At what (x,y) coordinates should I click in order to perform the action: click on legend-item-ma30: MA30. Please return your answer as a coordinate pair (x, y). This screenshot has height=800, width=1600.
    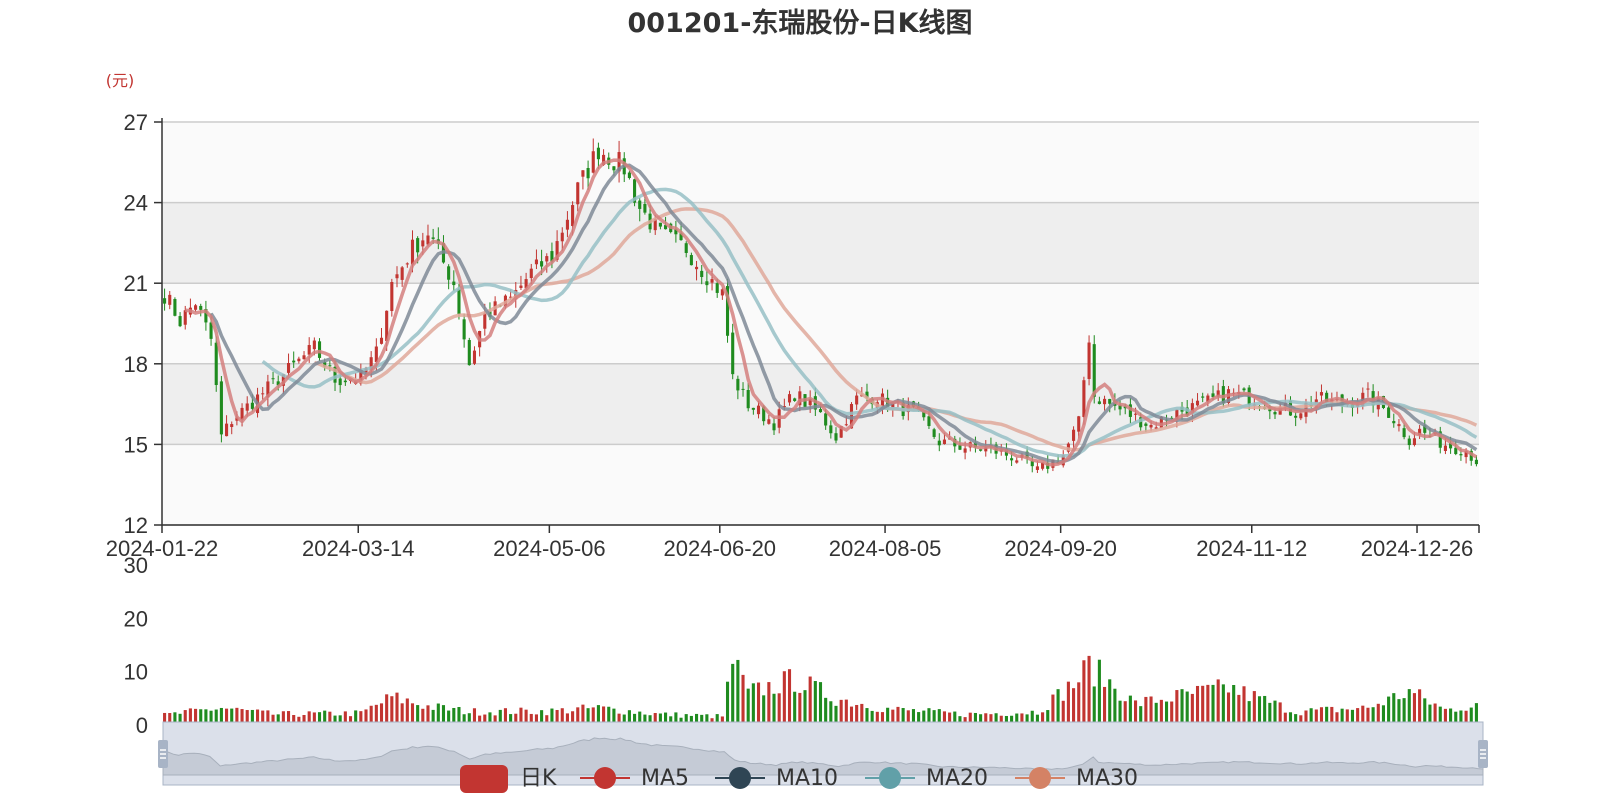
    Looking at the image, I should click on (1076, 778).